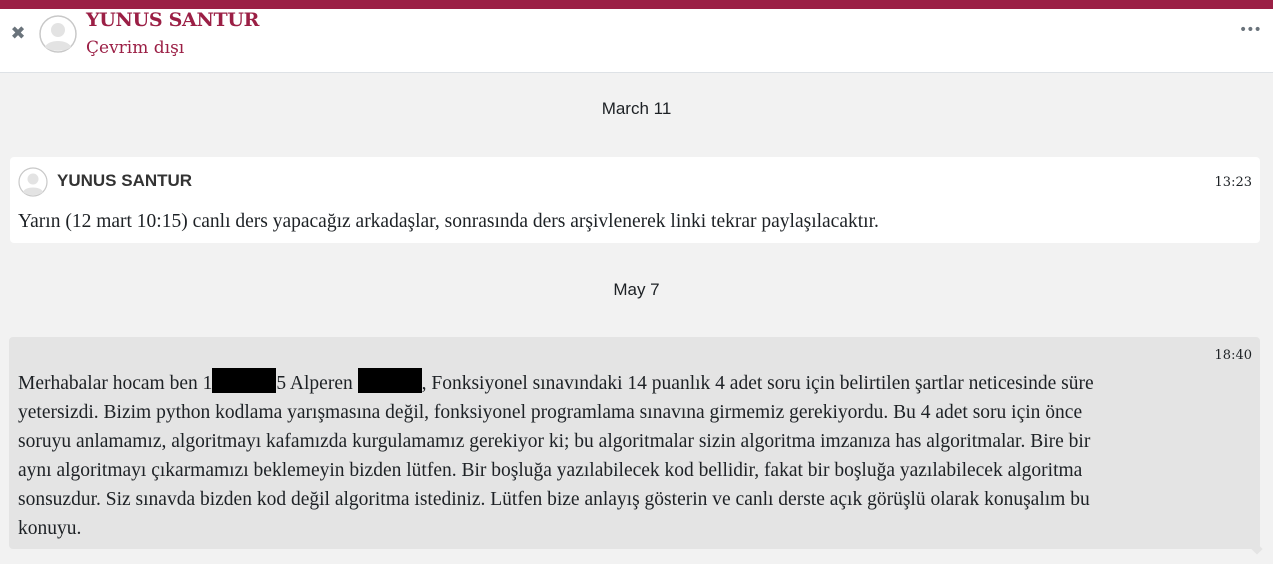 The image size is (1273, 564). I want to click on bubble-tail, so click(1257, 549).